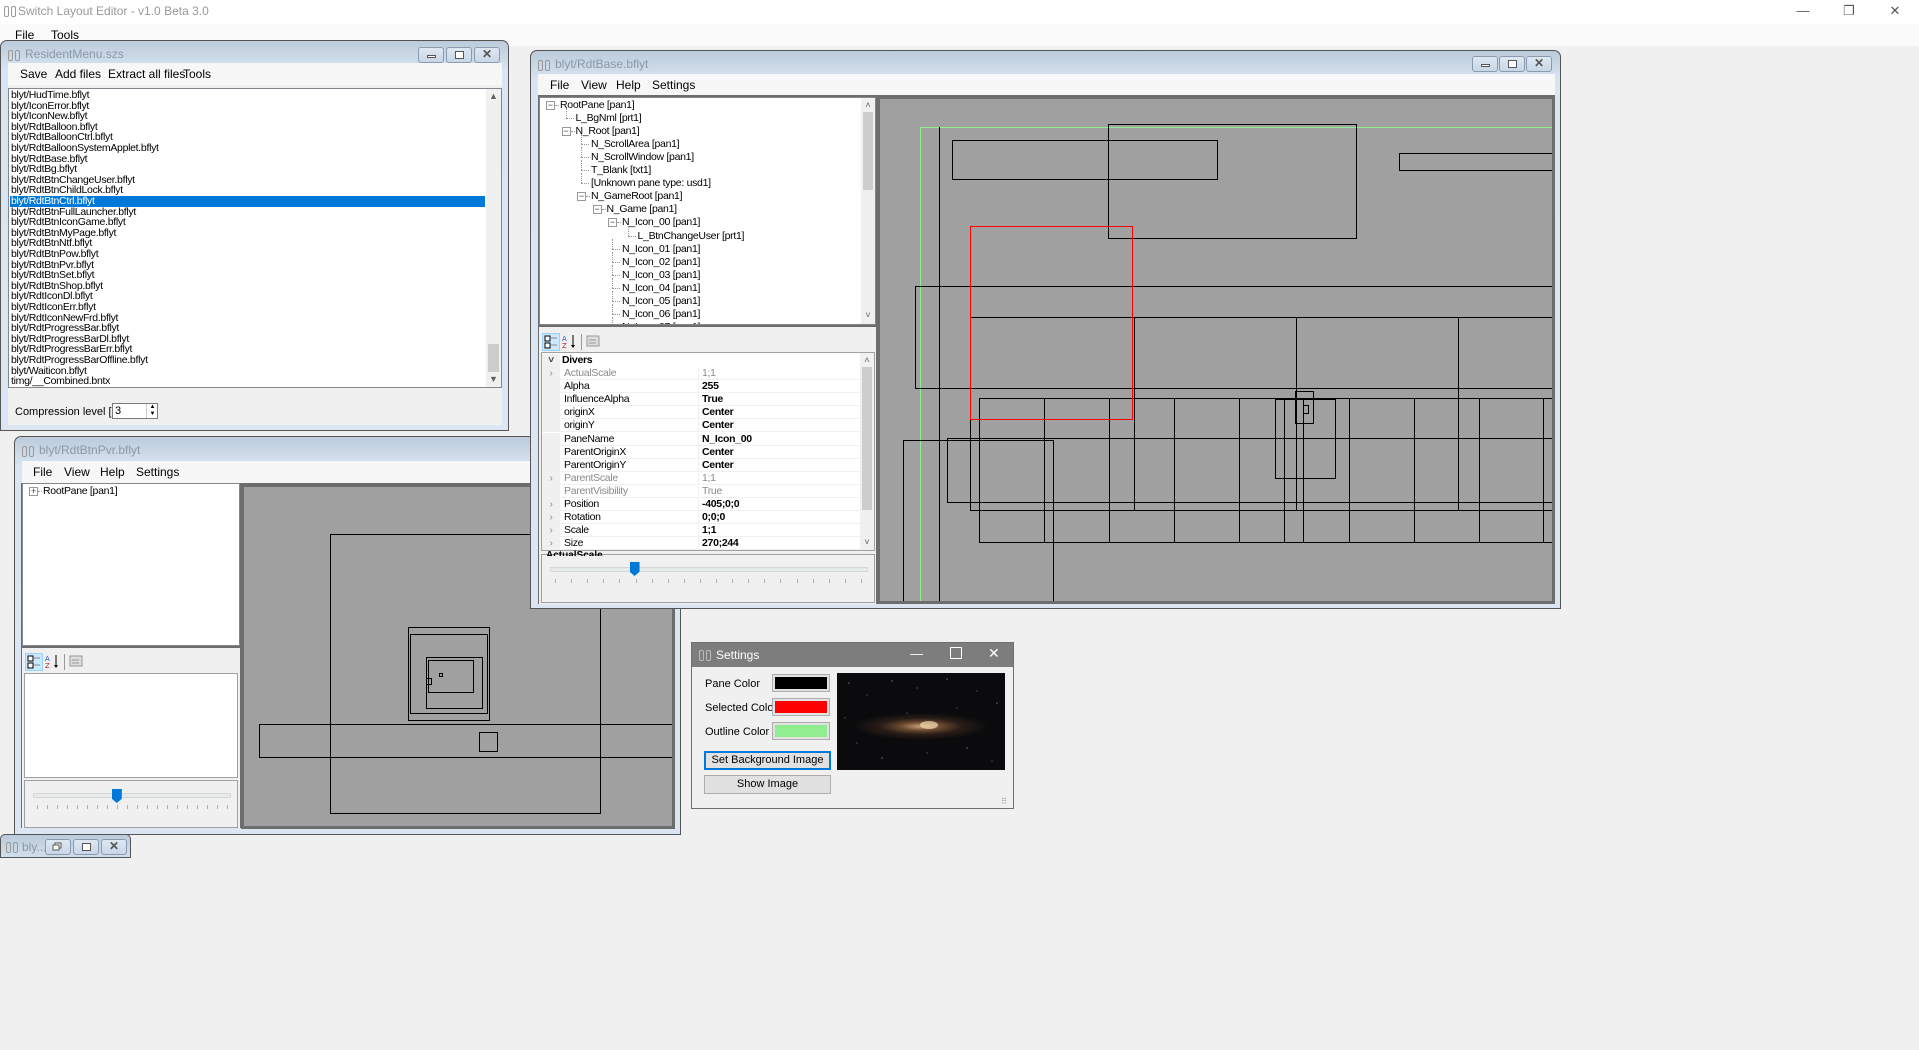 This screenshot has width=1919, height=1050. I want to click on property-row: › Scale 1;1, so click(701, 531).